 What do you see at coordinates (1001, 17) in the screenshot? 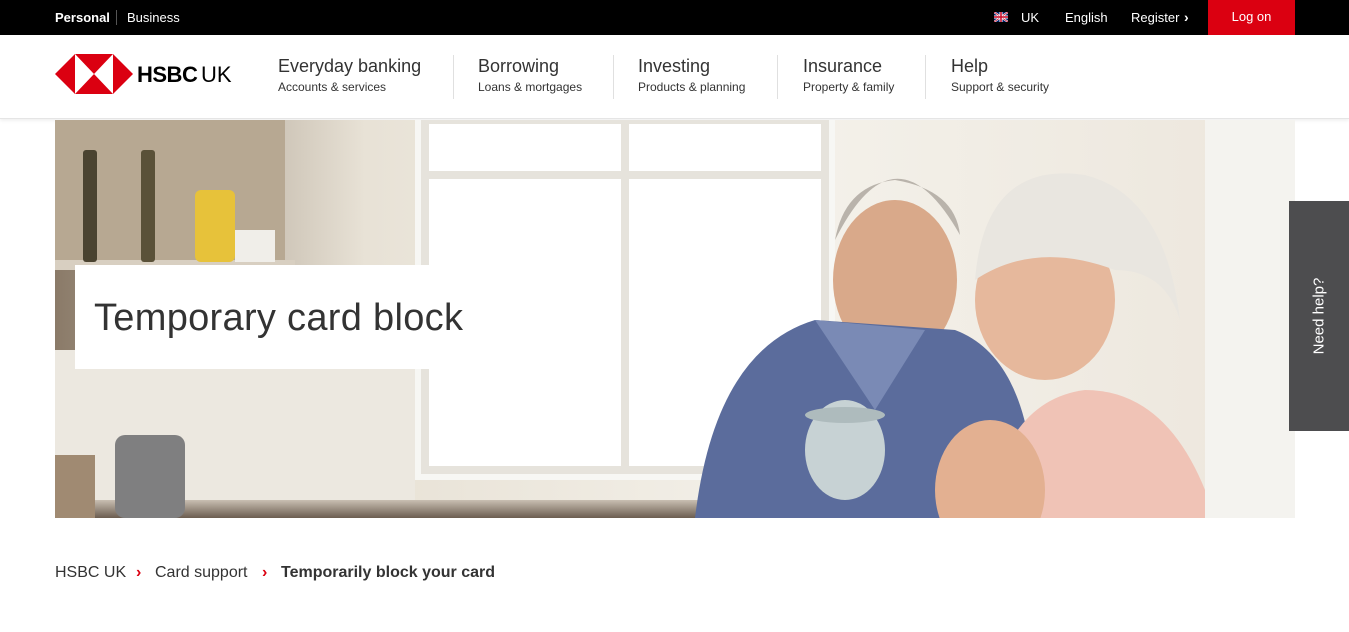
I see `uk-flag-icon` at bounding box center [1001, 17].